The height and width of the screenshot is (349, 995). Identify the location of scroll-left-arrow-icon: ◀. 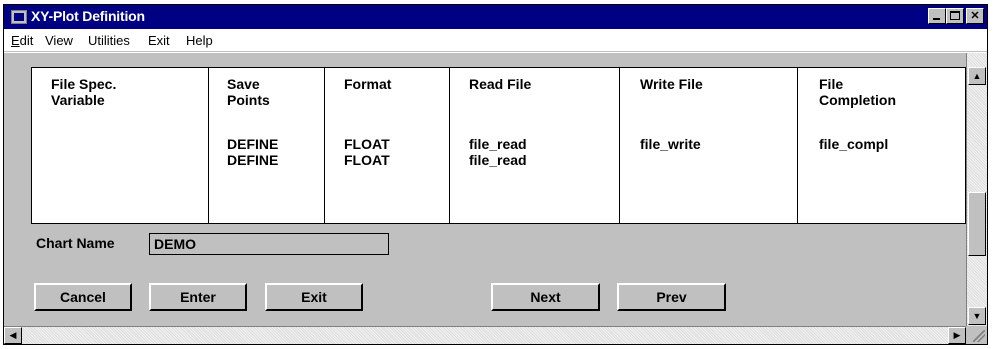
(13, 335).